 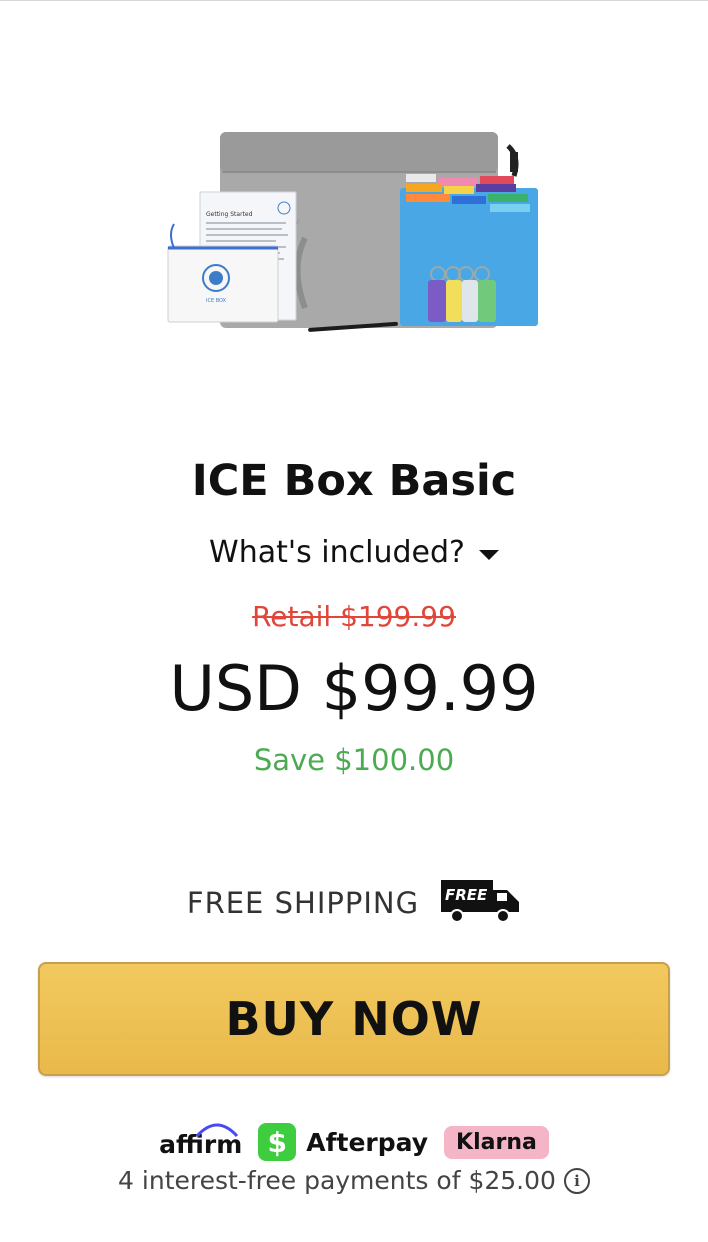 I want to click on free-shipping-row: FREE SHIPPING FREE, so click(x=354, y=903).